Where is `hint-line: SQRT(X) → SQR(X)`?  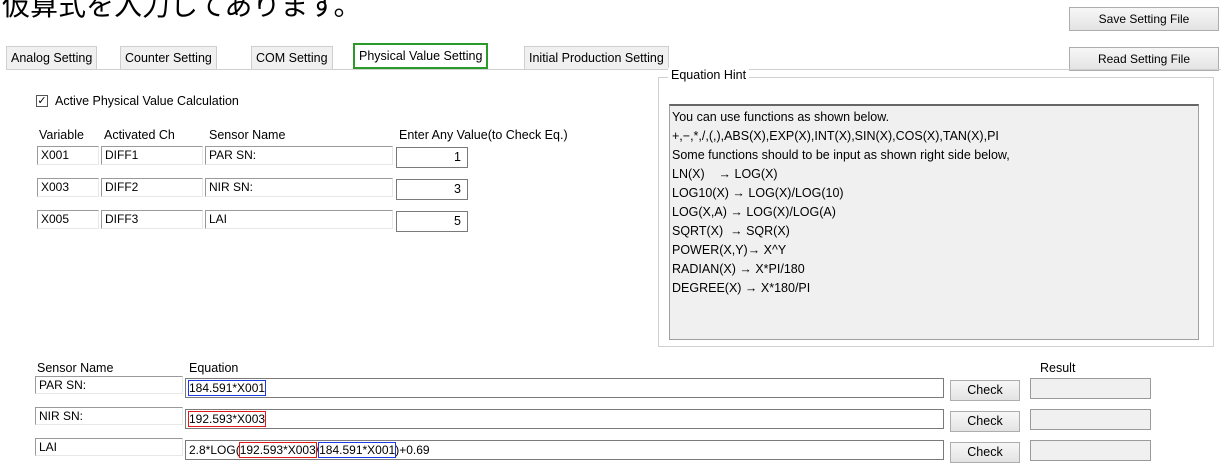 hint-line: SQRT(X) → SQR(X) is located at coordinates (731, 231).